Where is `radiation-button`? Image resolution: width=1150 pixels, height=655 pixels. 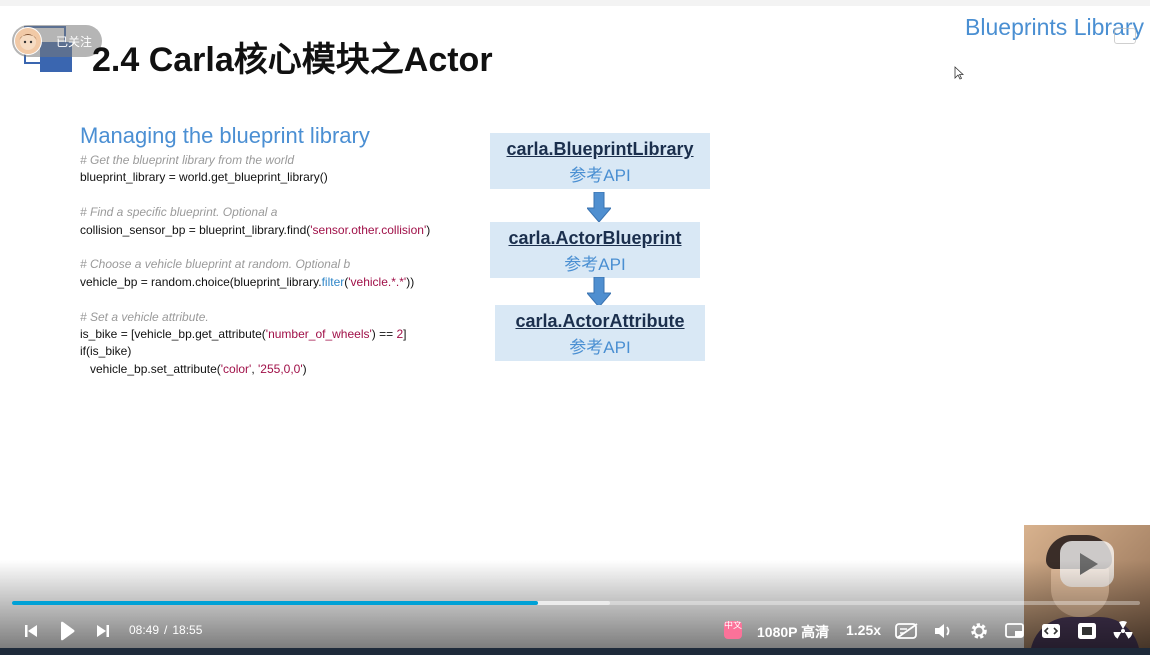 radiation-button is located at coordinates (1123, 631).